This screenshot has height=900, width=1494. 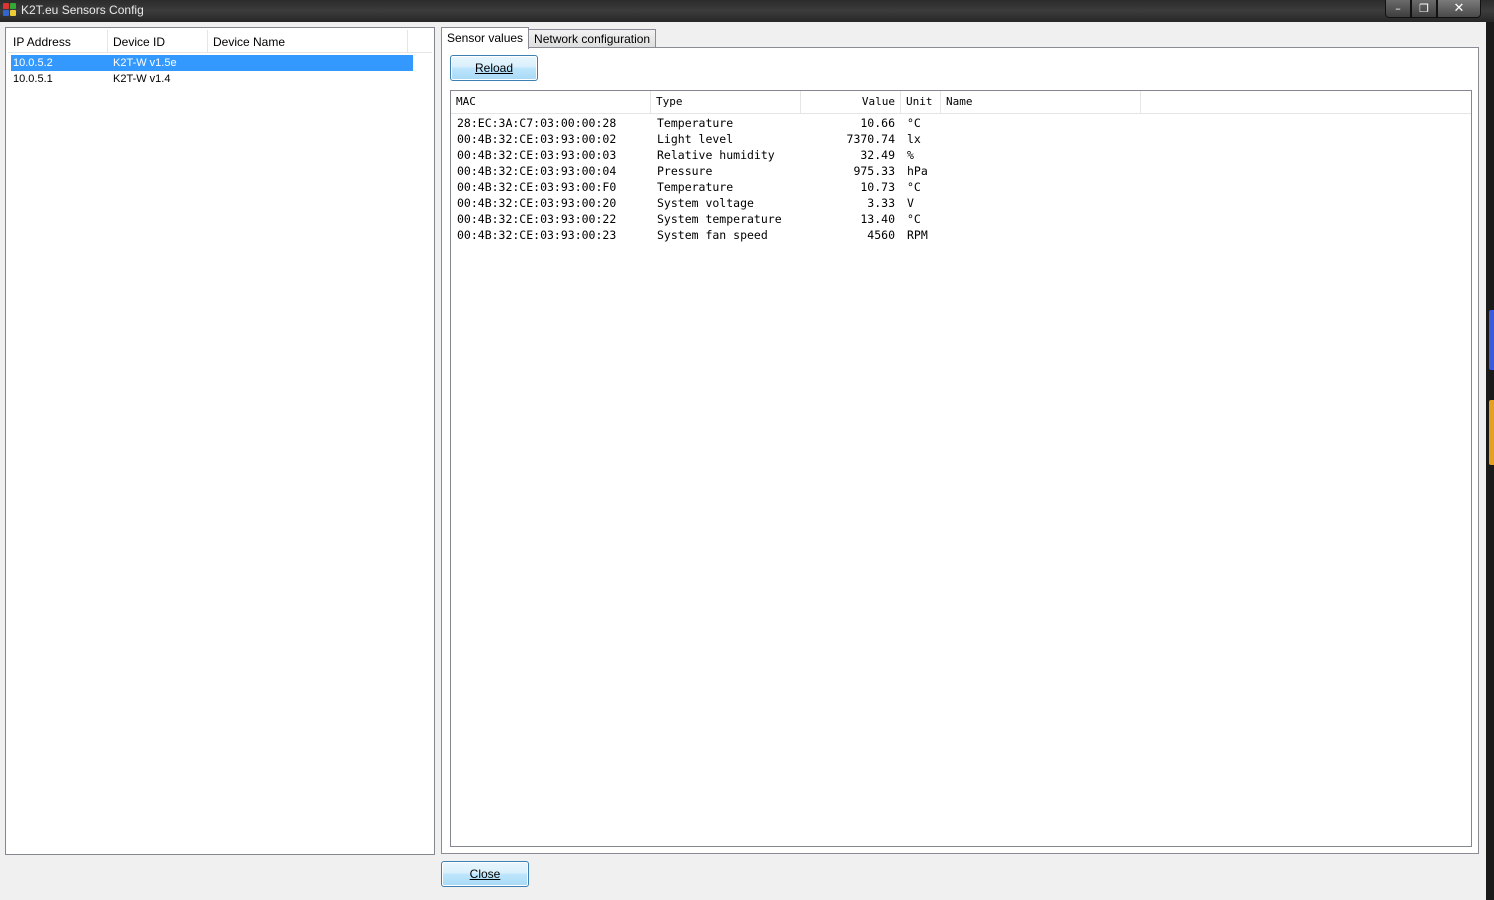 What do you see at coordinates (308, 41) in the screenshot?
I see `column-header-device-name: Device Name` at bounding box center [308, 41].